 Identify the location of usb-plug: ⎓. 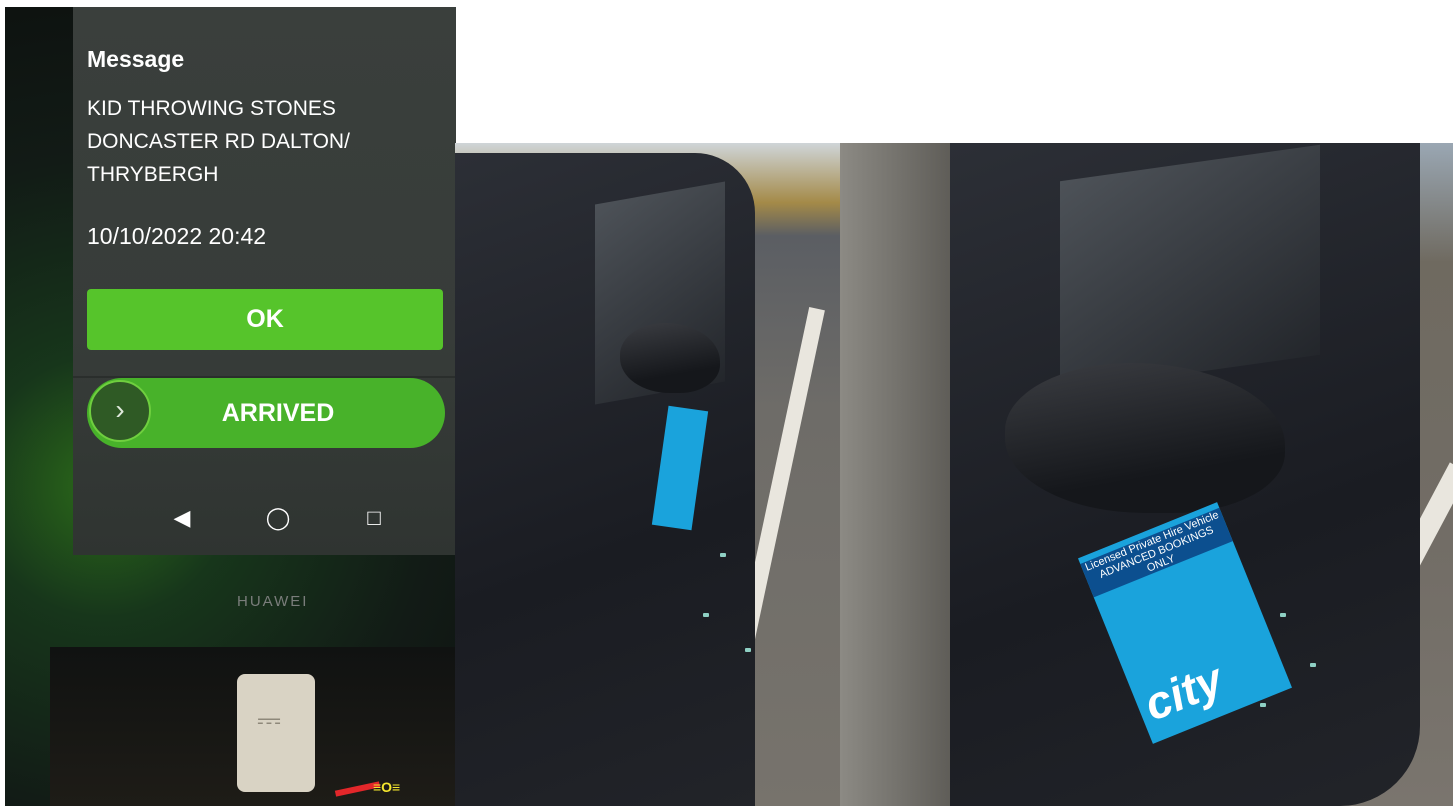
(276, 733).